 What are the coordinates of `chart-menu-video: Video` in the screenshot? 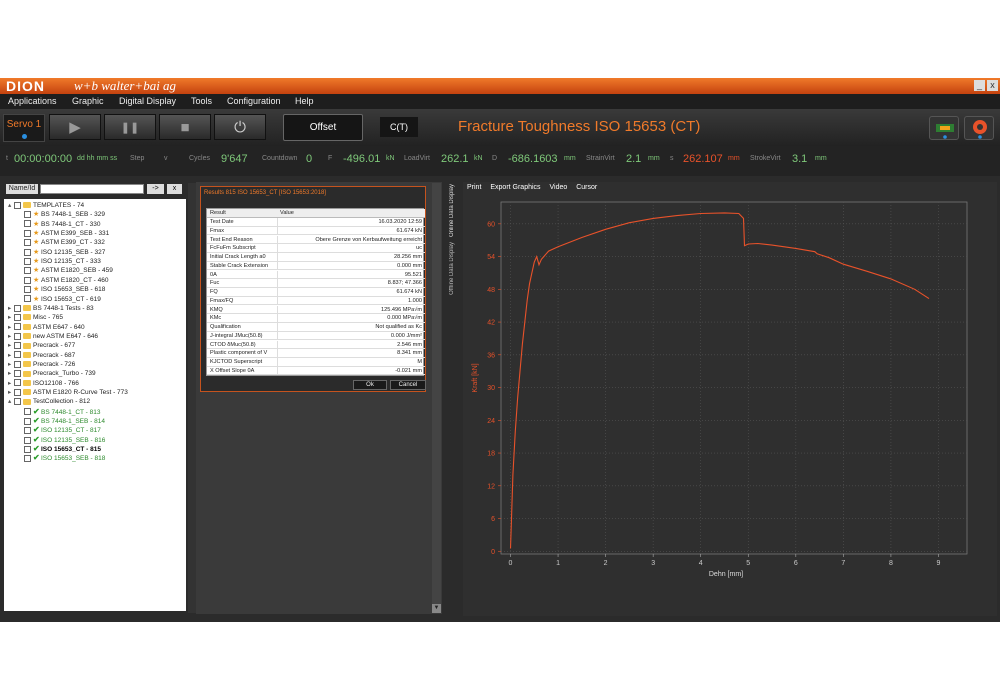 It's located at (559, 187).